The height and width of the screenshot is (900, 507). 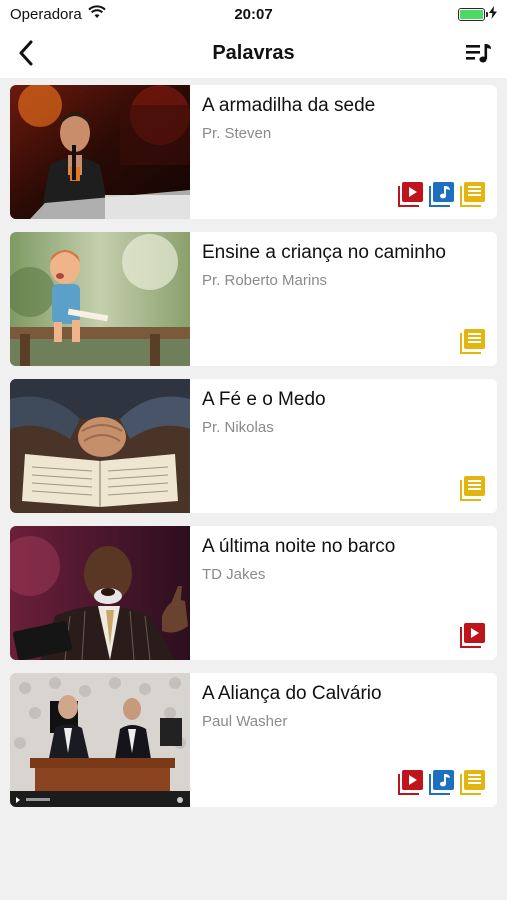 I want to click on playlist-icon, so click(x=478, y=53).